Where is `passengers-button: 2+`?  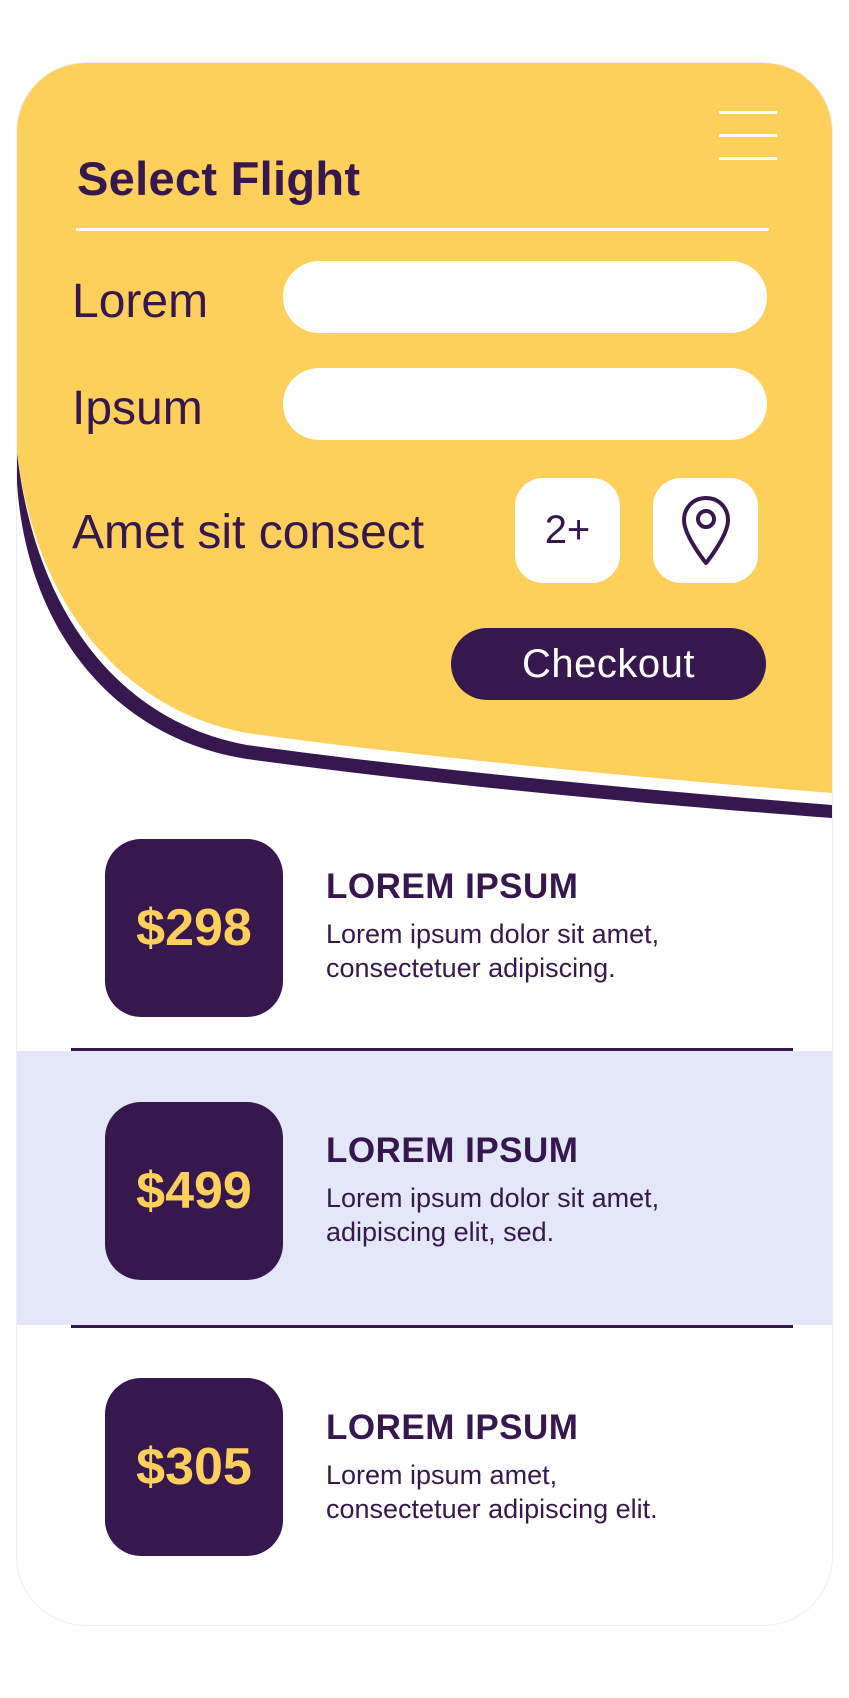
passengers-button: 2+ is located at coordinates (567, 530).